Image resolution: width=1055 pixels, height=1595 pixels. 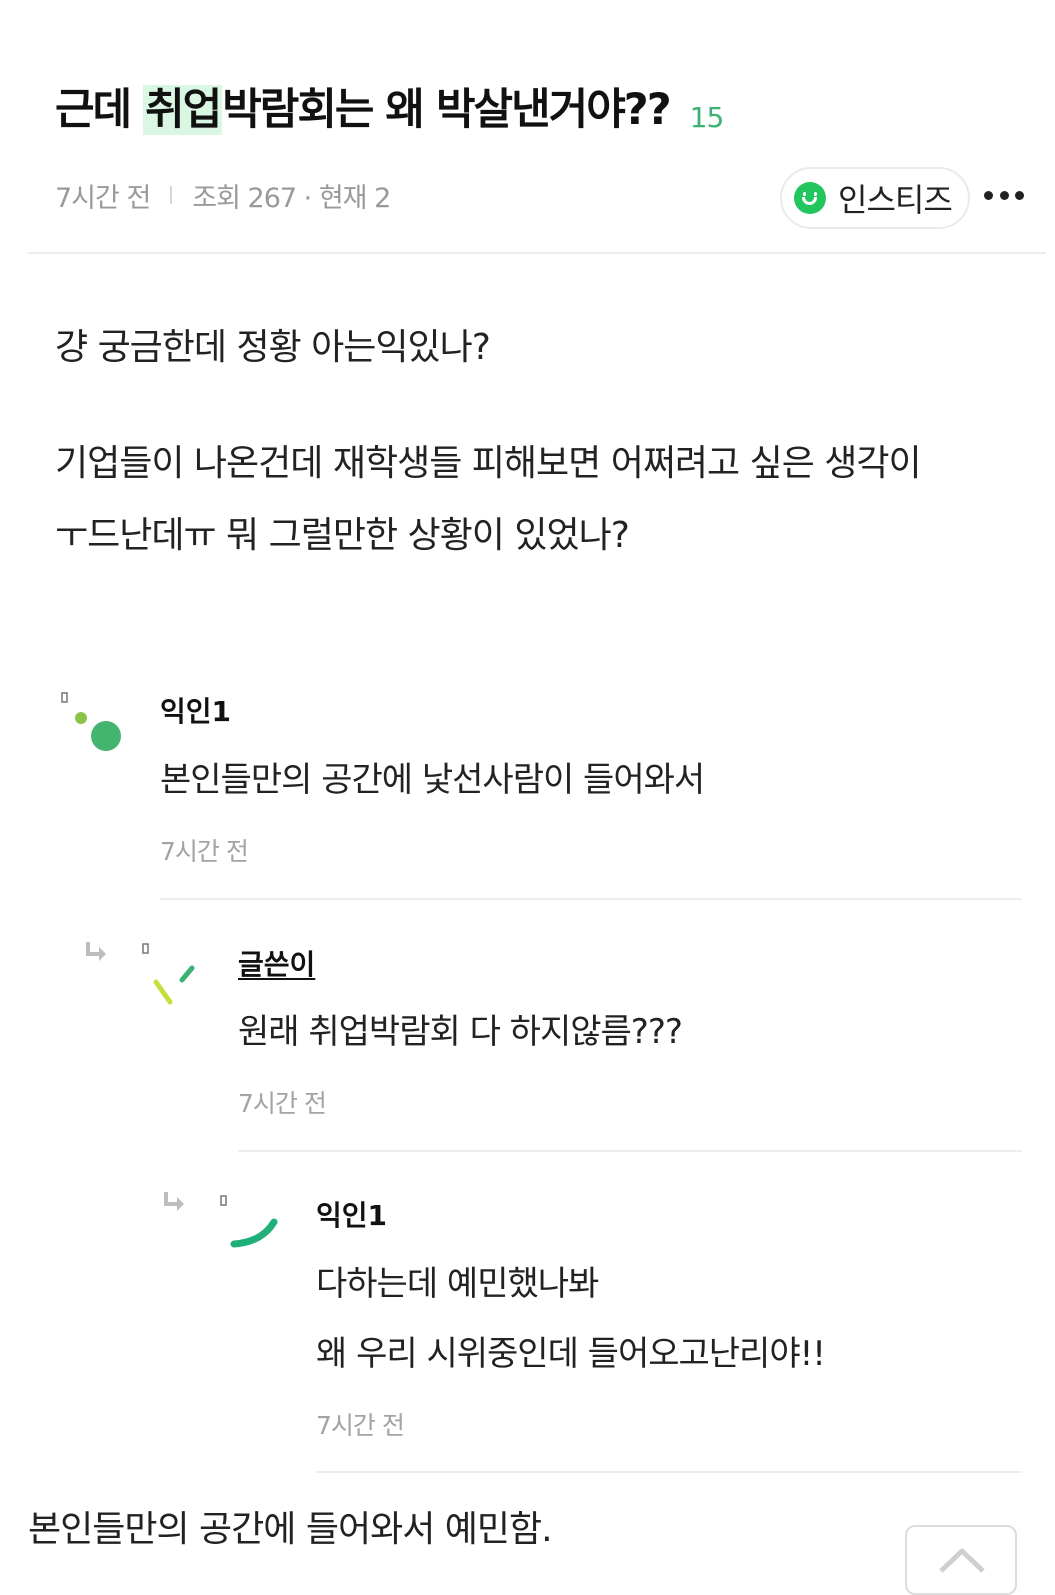 I want to click on chevron-up-icon, so click(x=962, y=1560).